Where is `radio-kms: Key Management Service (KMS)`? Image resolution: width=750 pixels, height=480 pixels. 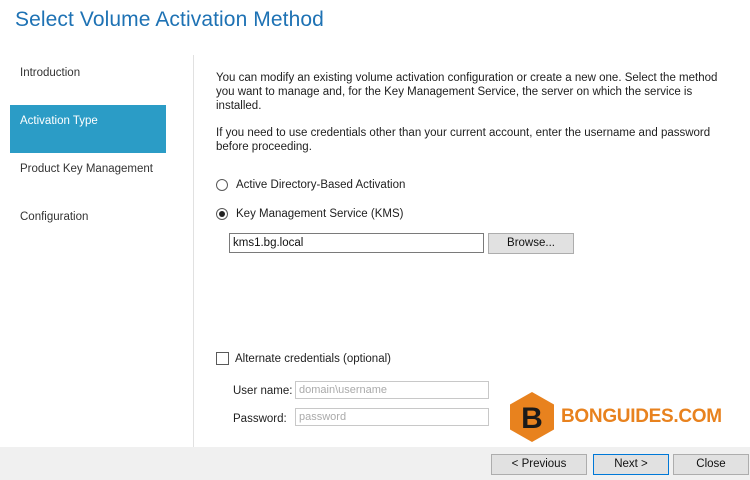
radio-kms: Key Management Service (KMS) is located at coordinates (309, 214).